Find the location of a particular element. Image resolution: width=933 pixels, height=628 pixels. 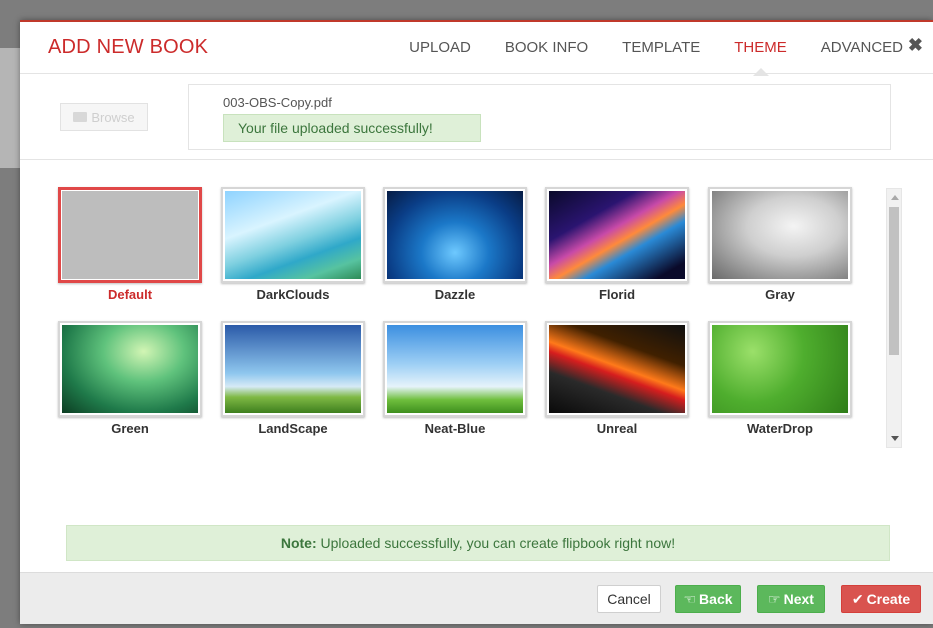

theme-label: Neat-Blue is located at coordinates (455, 428).